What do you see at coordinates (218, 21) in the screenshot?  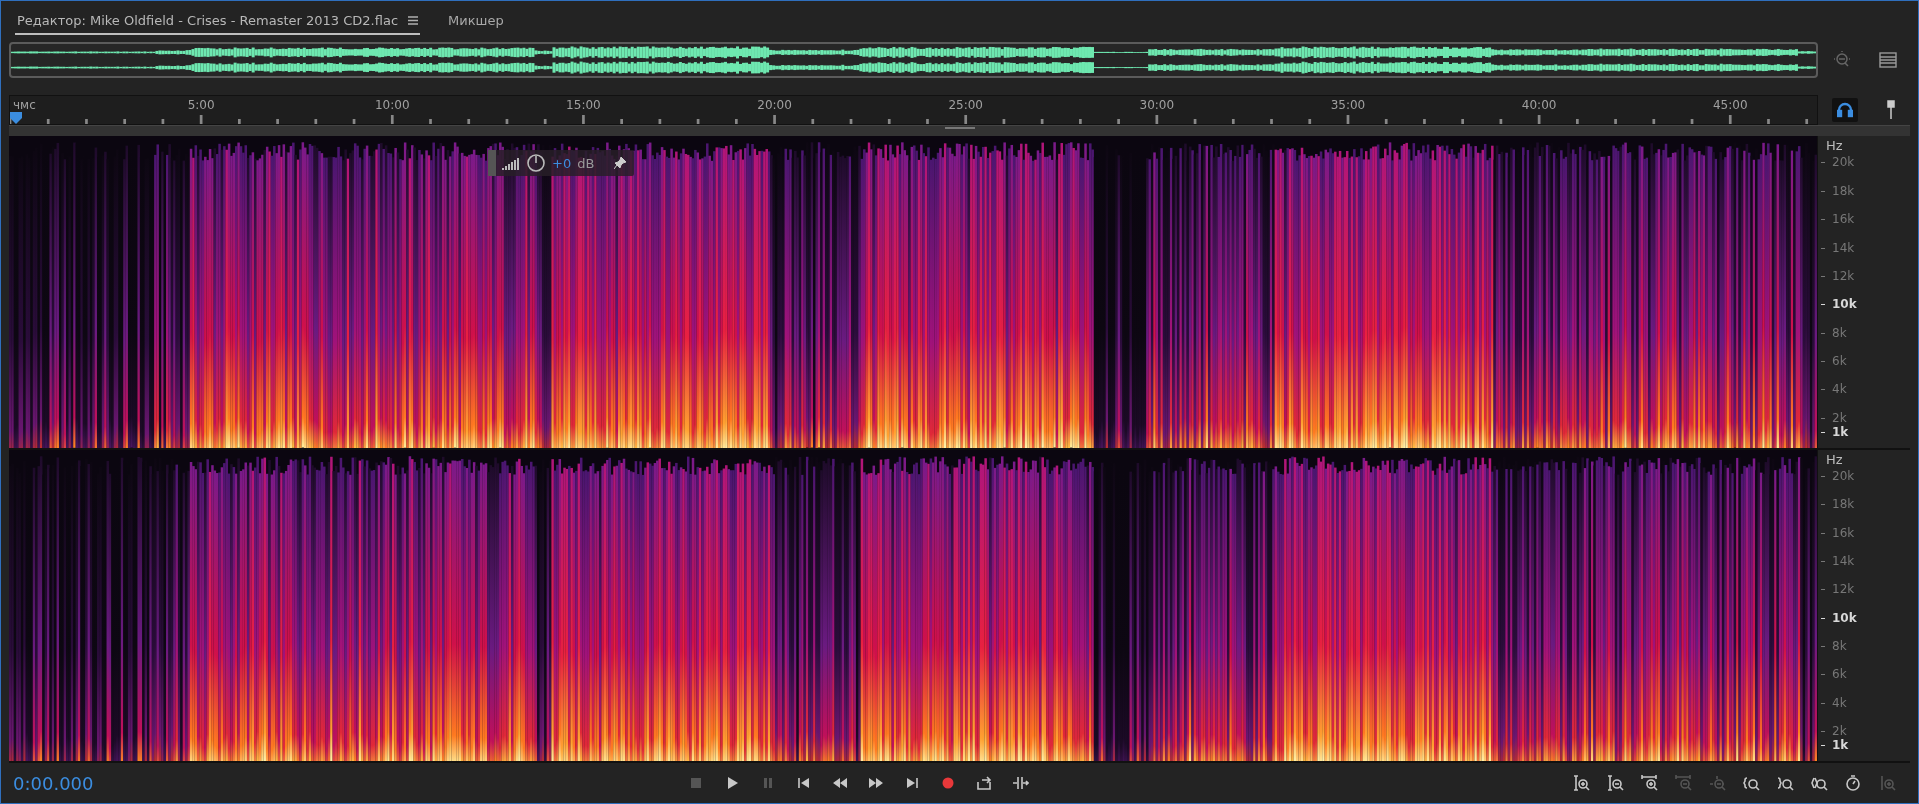 I see `editor-tab: Редактор: Mike Oldfield - Crises - Remaster 2013 CD2.flac` at bounding box center [218, 21].